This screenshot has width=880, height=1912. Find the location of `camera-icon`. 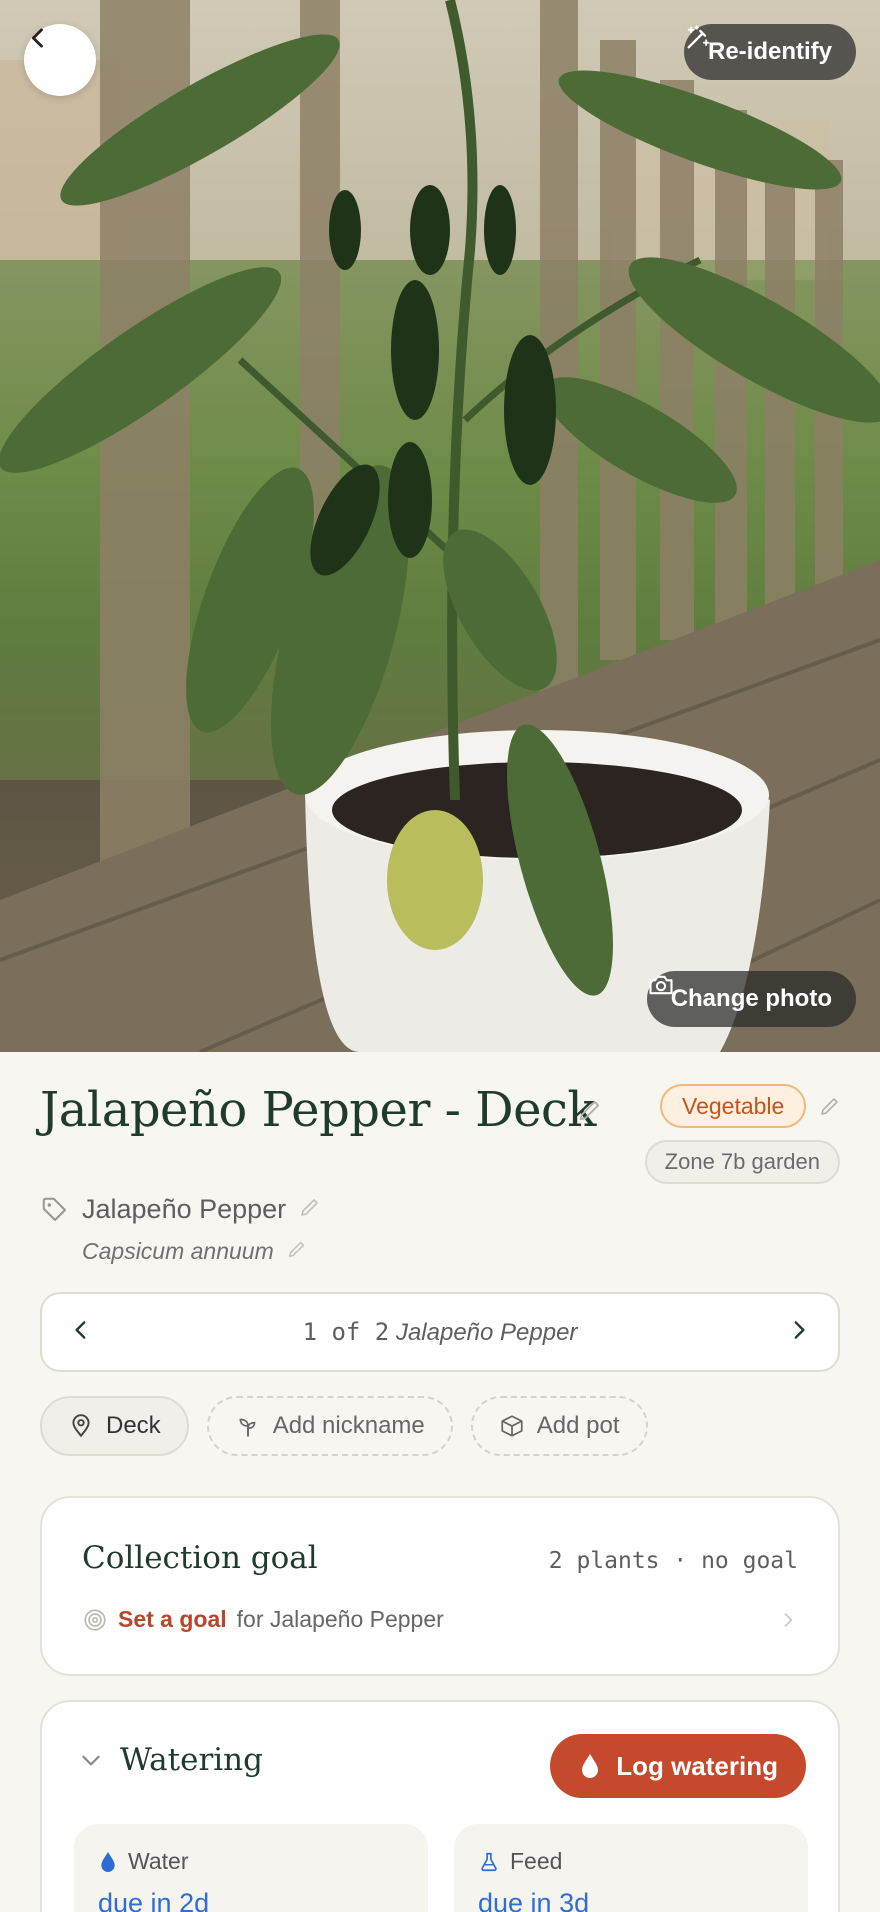

camera-icon is located at coordinates (661, 985).